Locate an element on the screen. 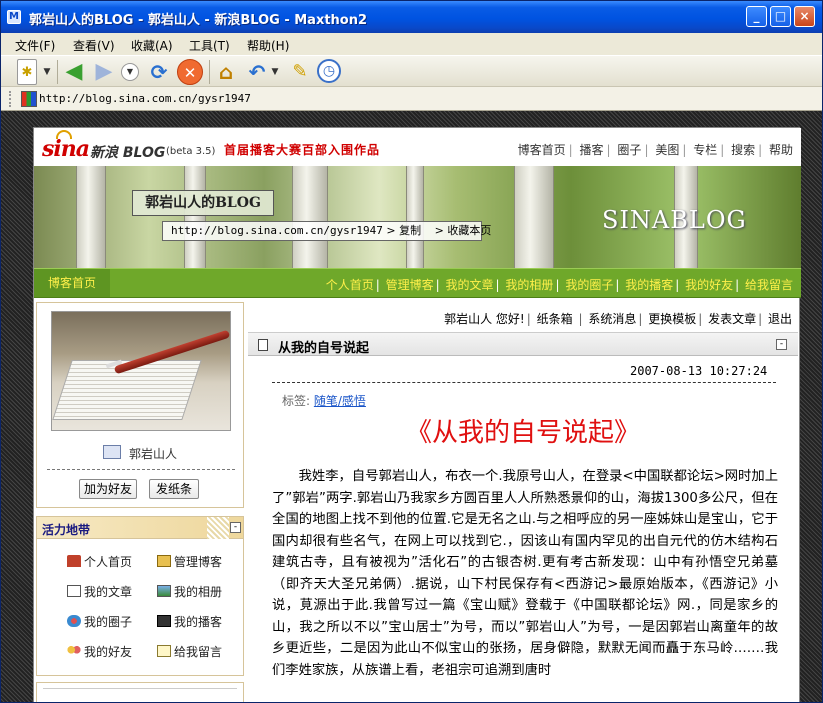 This screenshot has width=823, height=703. menu-view: 查看(V) is located at coordinates (94, 45).